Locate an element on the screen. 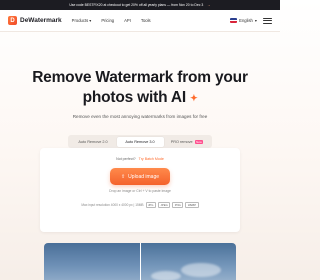 The image size is (320, 280). nav-products-label: Products is located at coordinates (80, 20).